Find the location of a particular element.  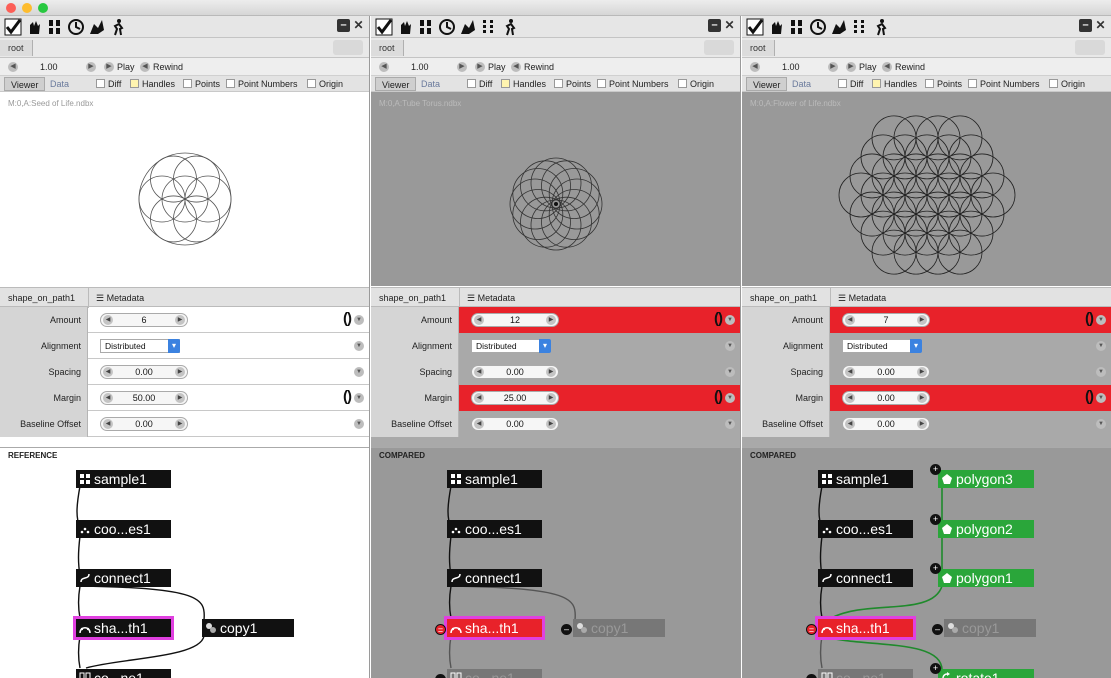

node-polygon1: polygon1 is located at coordinates (986, 578).